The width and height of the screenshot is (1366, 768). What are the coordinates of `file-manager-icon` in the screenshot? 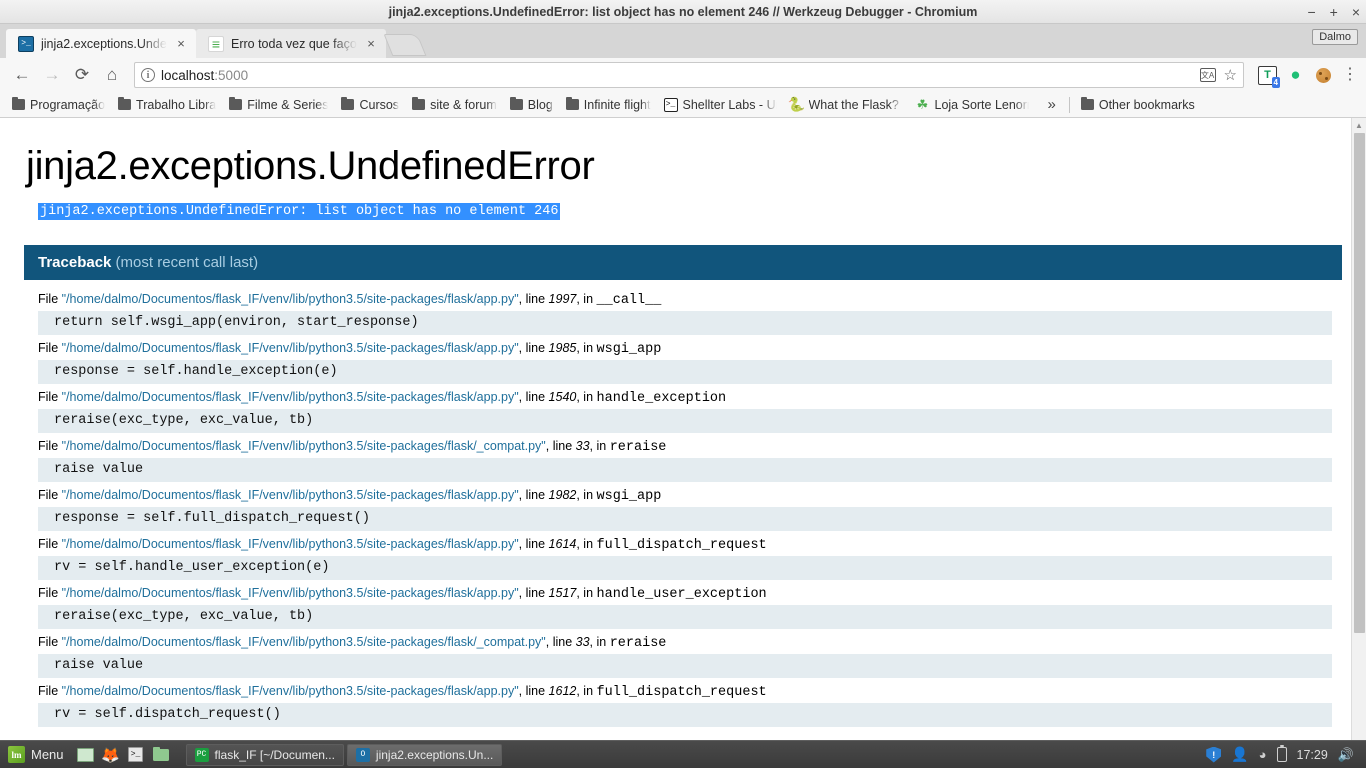 It's located at (161, 755).